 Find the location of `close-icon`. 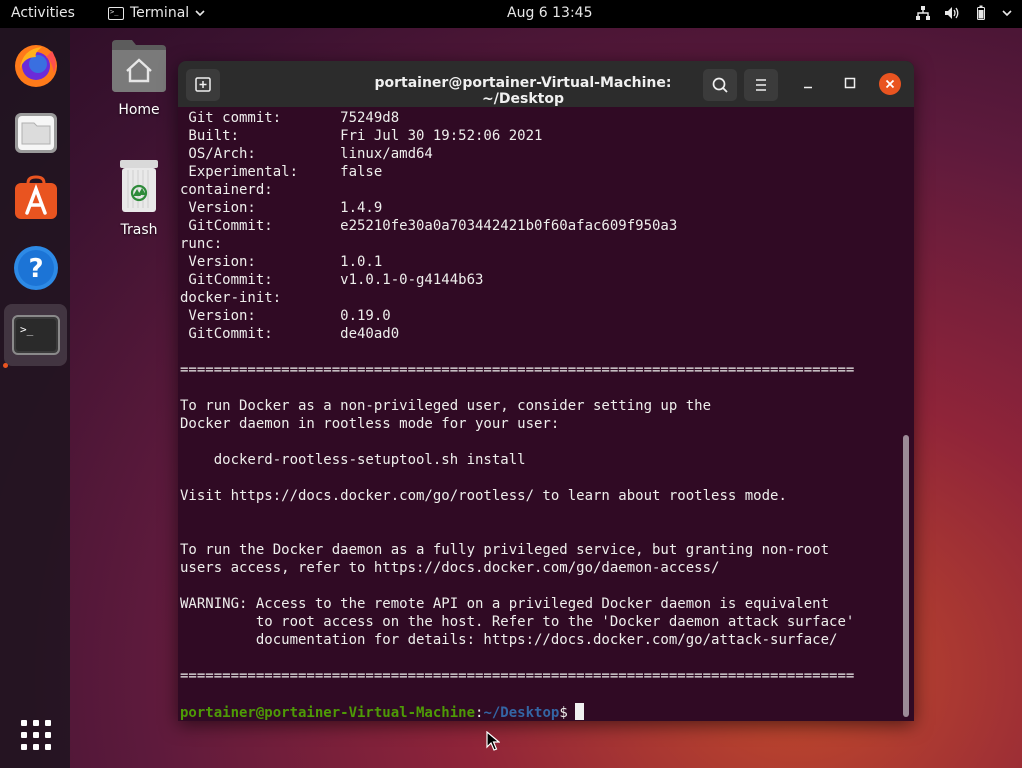

close-icon is located at coordinates (890, 84).